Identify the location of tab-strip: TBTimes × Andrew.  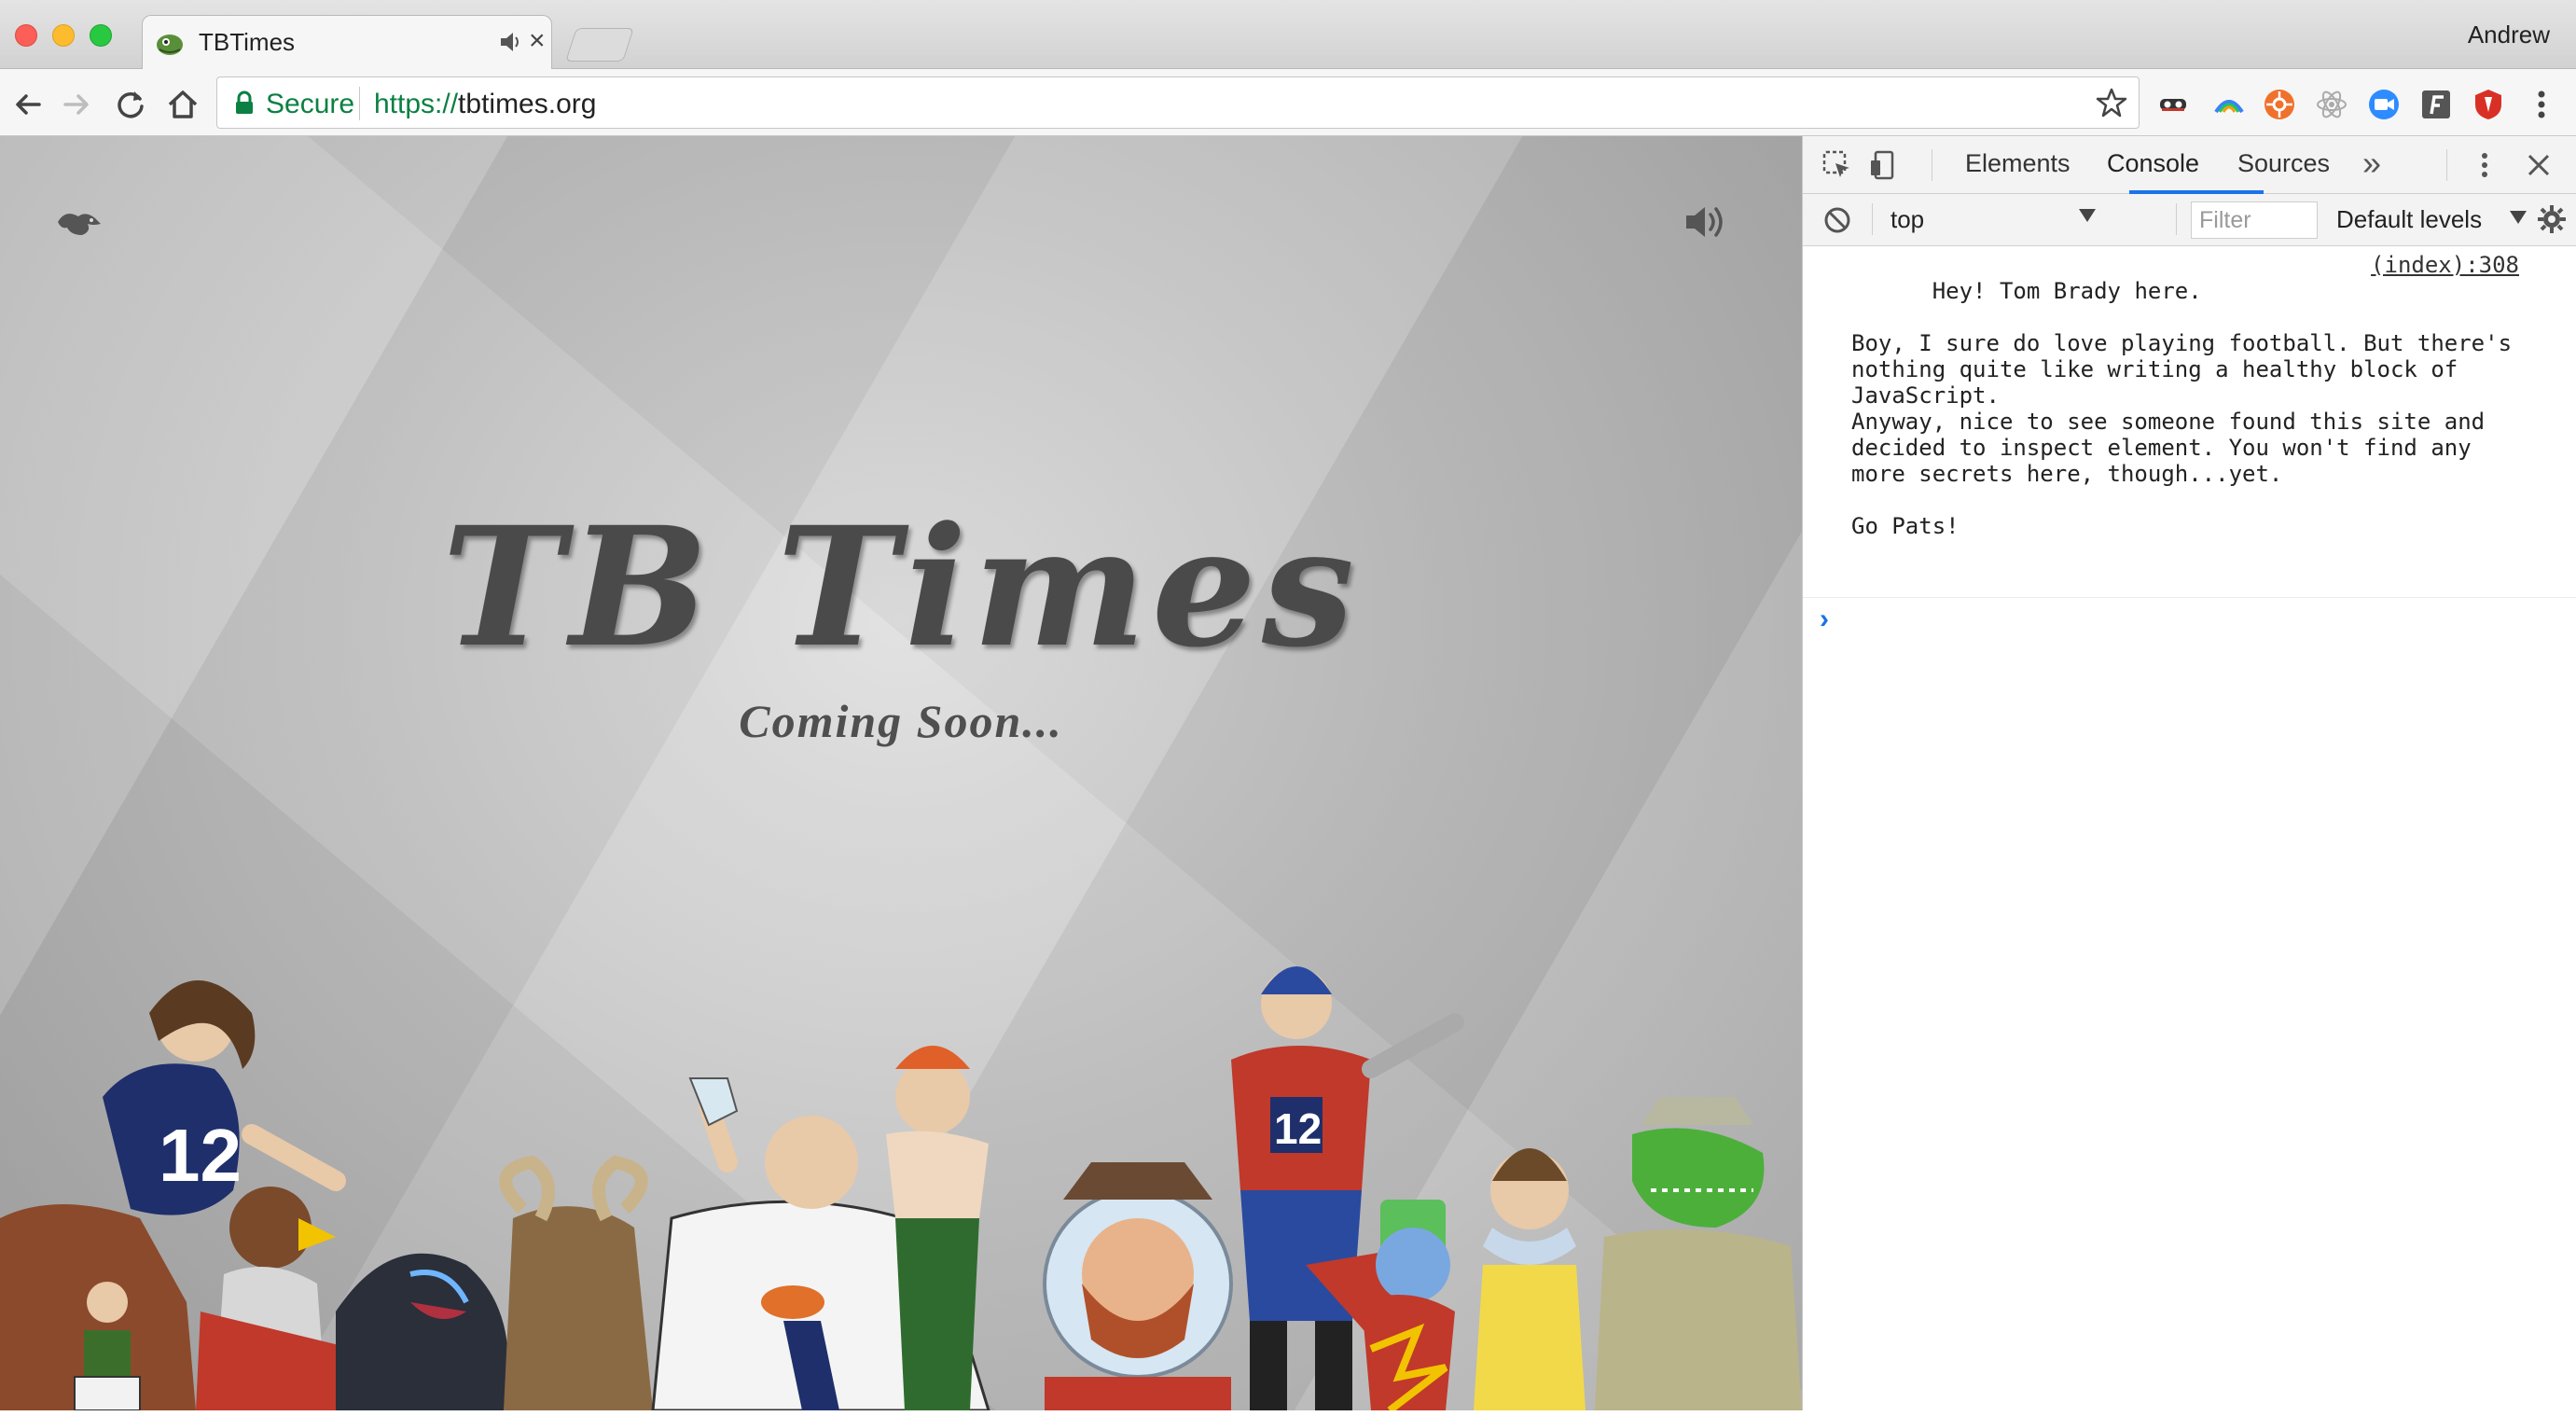
(1288, 35).